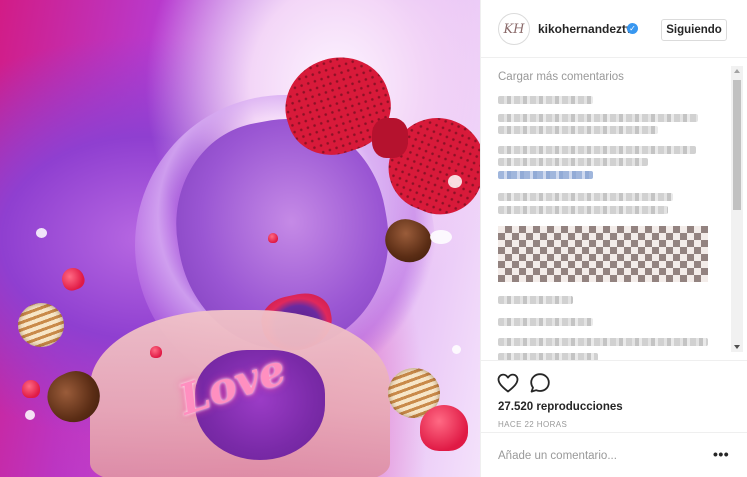  I want to click on scroll-down-arrow-icon, so click(737, 347).